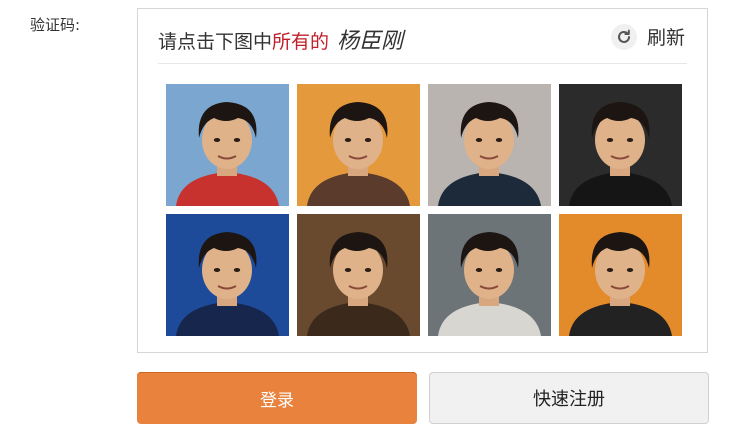 This screenshot has height=437, width=740. What do you see at coordinates (623, 36) in the screenshot?
I see `refresh-icon` at bounding box center [623, 36].